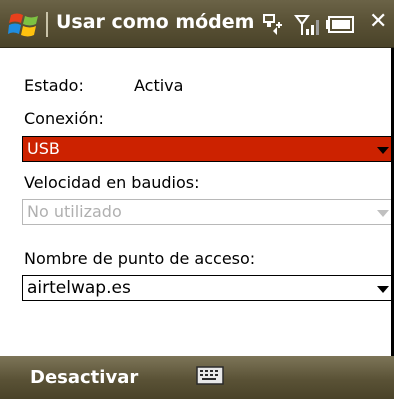 This screenshot has height=399, width=394. I want to click on close-icon: ✕, so click(378, 21).